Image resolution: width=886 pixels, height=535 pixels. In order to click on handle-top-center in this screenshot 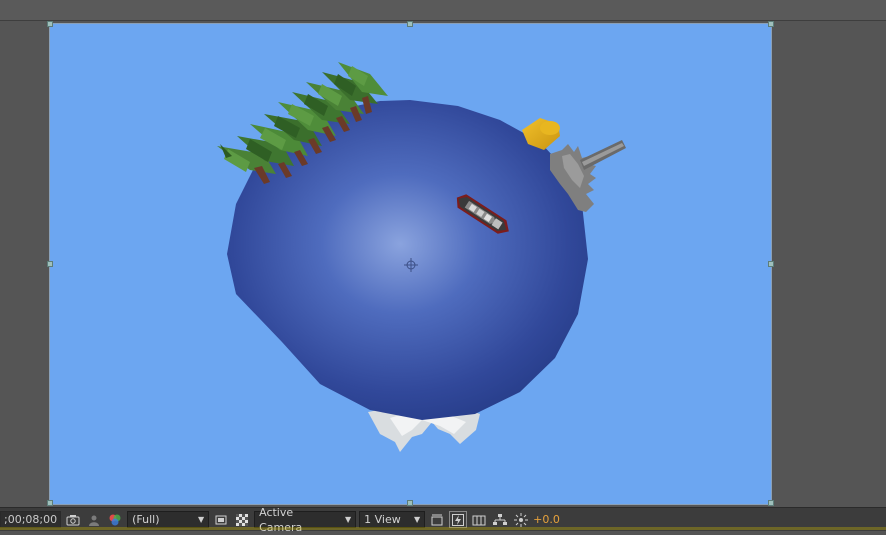, I will do `click(410, 24)`.